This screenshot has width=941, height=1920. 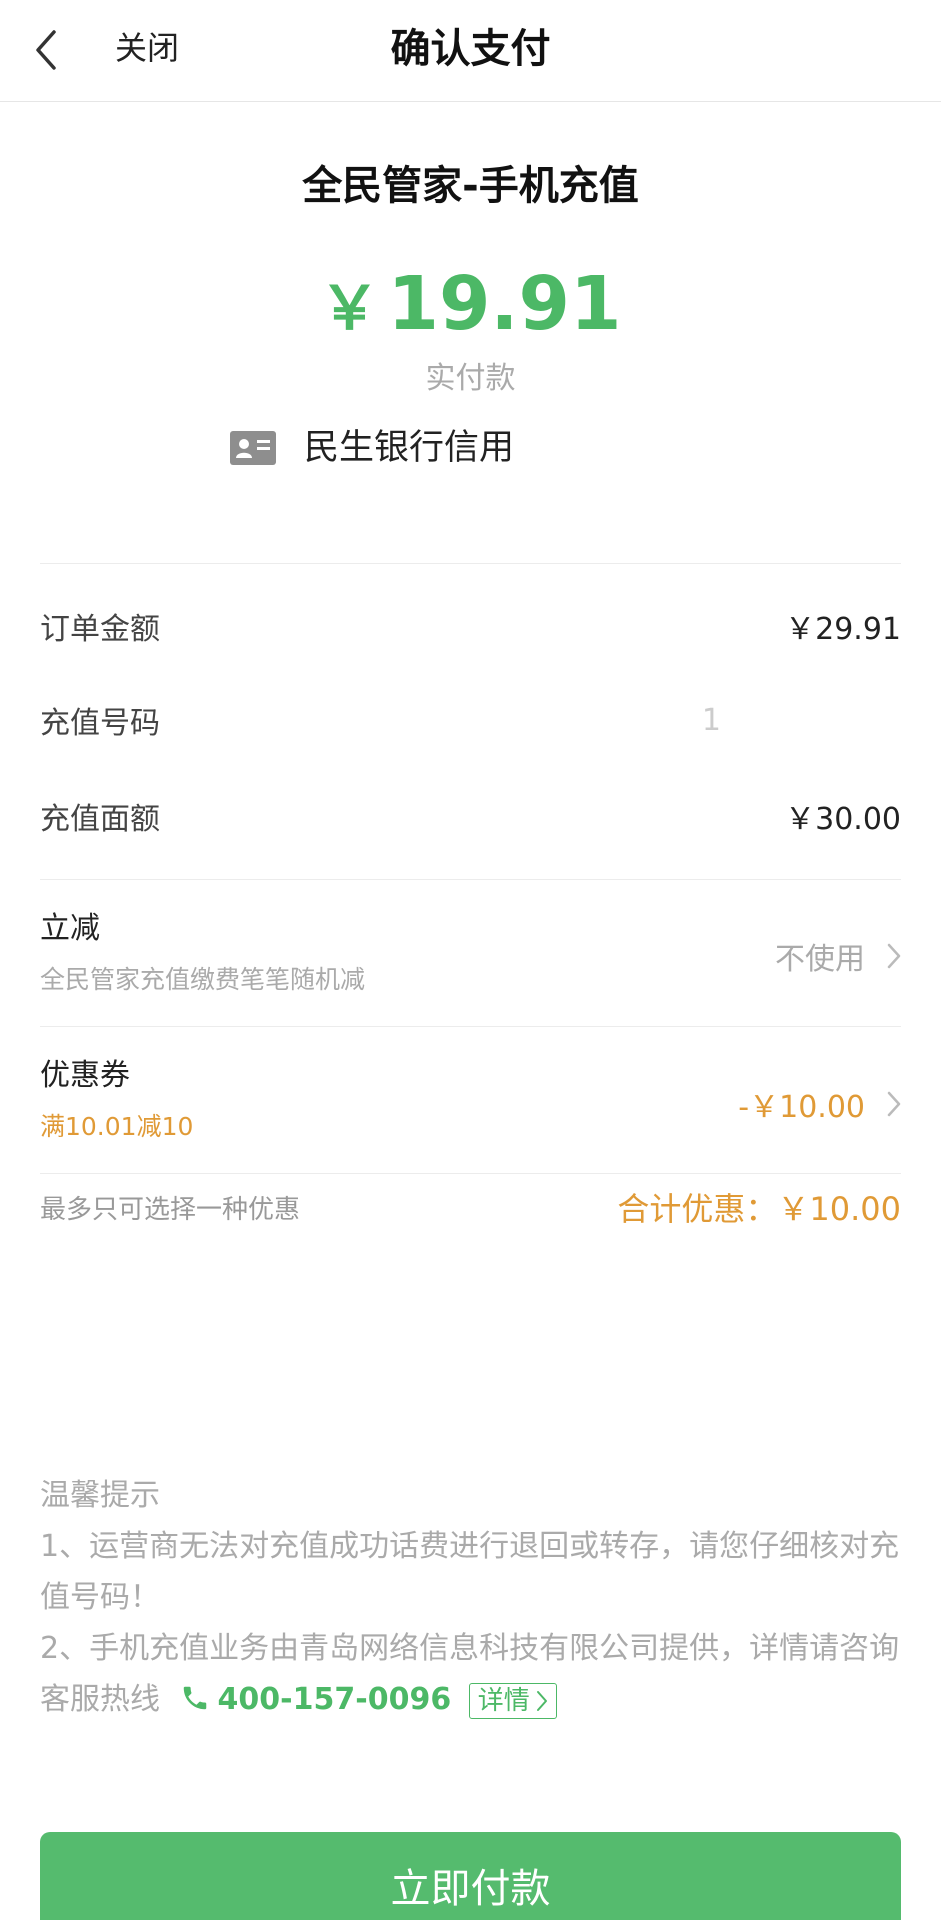 What do you see at coordinates (70, 928) in the screenshot?
I see `promo-title: 立减` at bounding box center [70, 928].